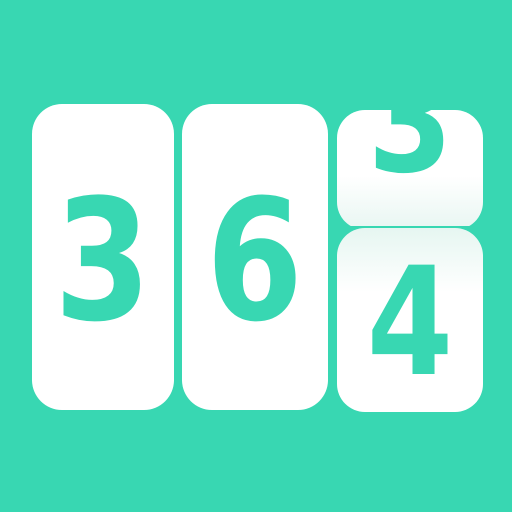 The width and height of the screenshot is (512, 512). I want to click on counter-digit-3-current: 4, so click(410, 323).